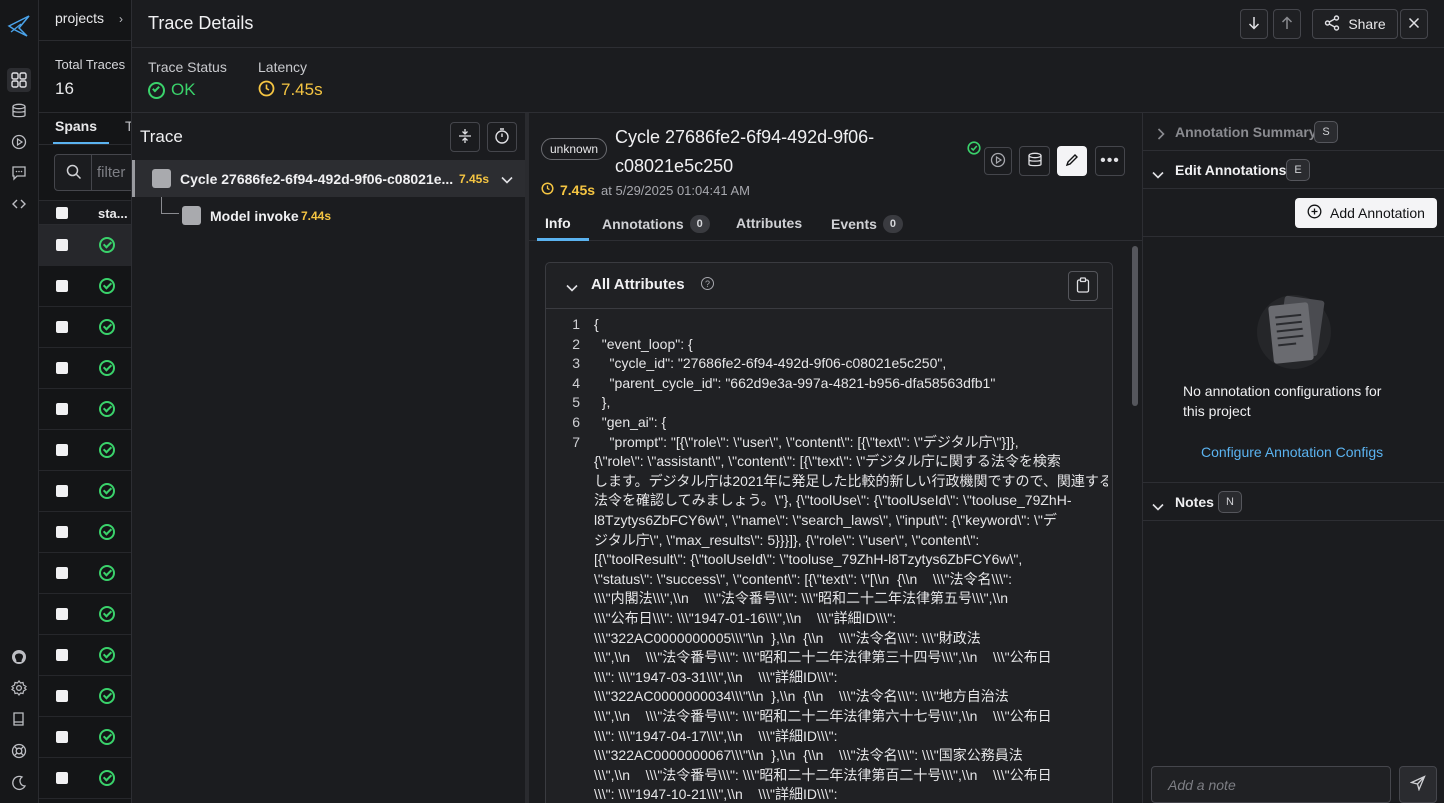  I want to click on close-icon, so click(1414, 24).